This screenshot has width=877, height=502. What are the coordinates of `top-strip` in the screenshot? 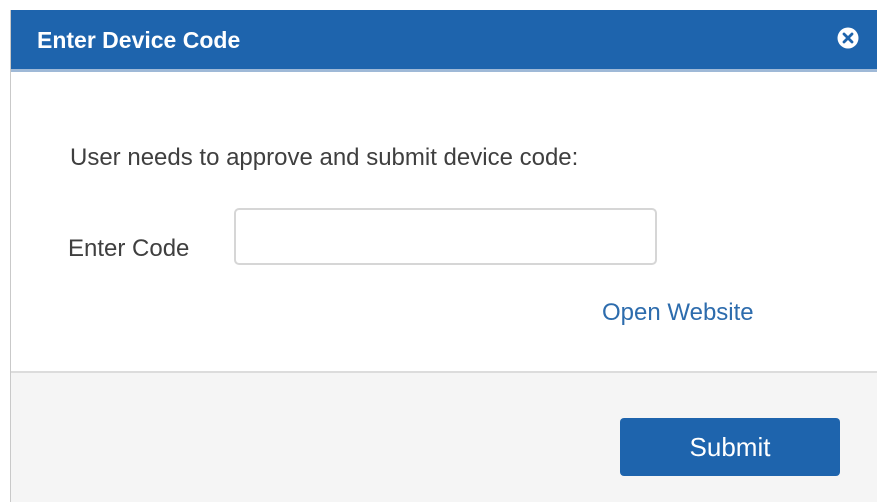 It's located at (438, 5).